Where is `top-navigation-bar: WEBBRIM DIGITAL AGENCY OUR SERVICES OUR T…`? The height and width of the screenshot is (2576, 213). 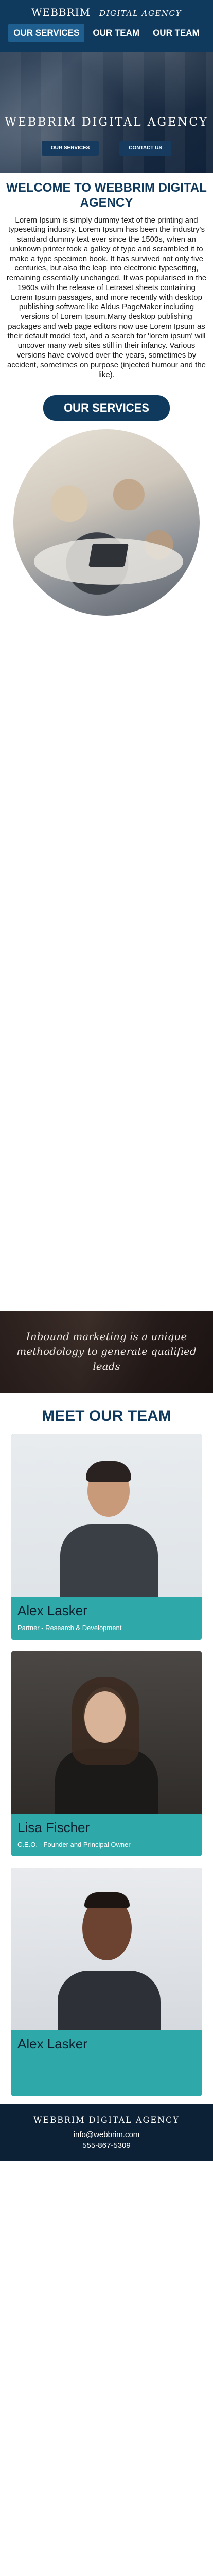
top-navigation-bar: WEBBRIM DIGITAL AGENCY OUR SERVICES OUR T… is located at coordinates (106, 26).